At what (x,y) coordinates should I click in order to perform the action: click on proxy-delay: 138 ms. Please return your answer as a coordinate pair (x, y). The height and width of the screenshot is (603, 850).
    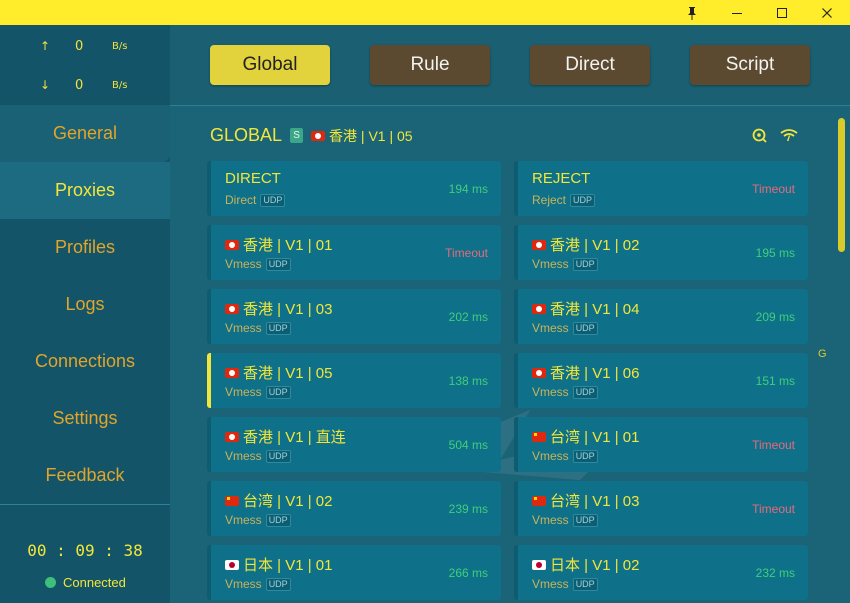
    Looking at the image, I should click on (468, 381).